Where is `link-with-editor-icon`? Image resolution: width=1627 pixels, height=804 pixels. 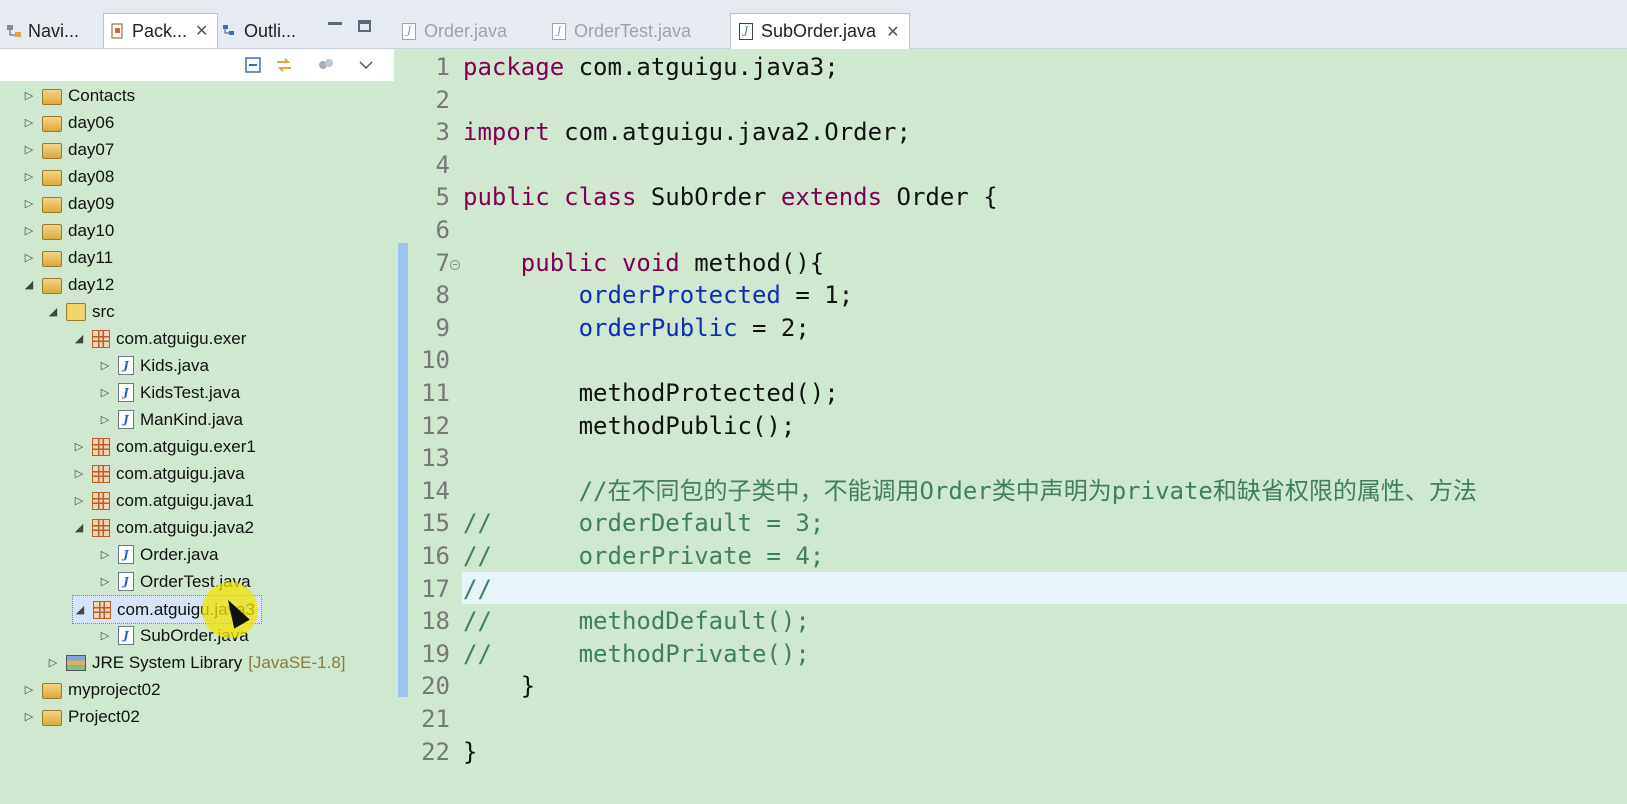 link-with-editor-icon is located at coordinates (284, 65).